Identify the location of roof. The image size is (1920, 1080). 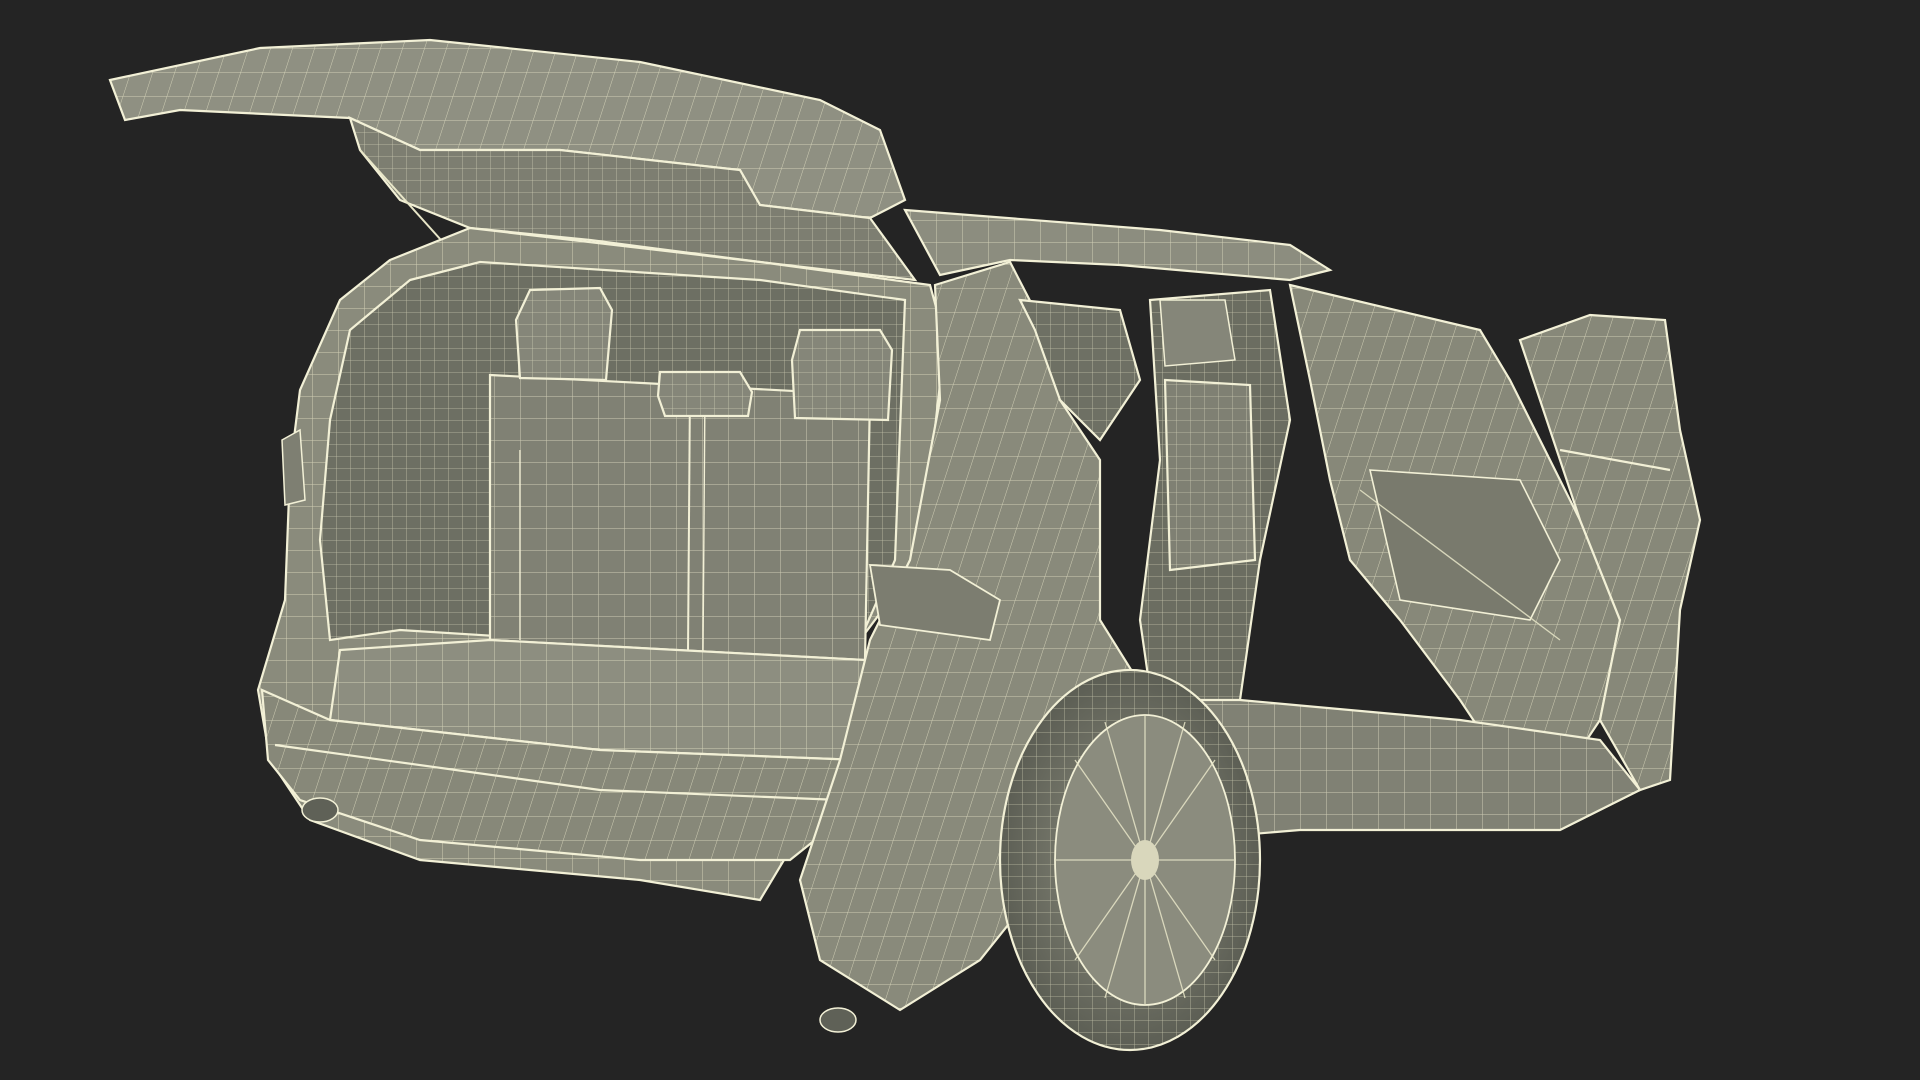
(1118, 245).